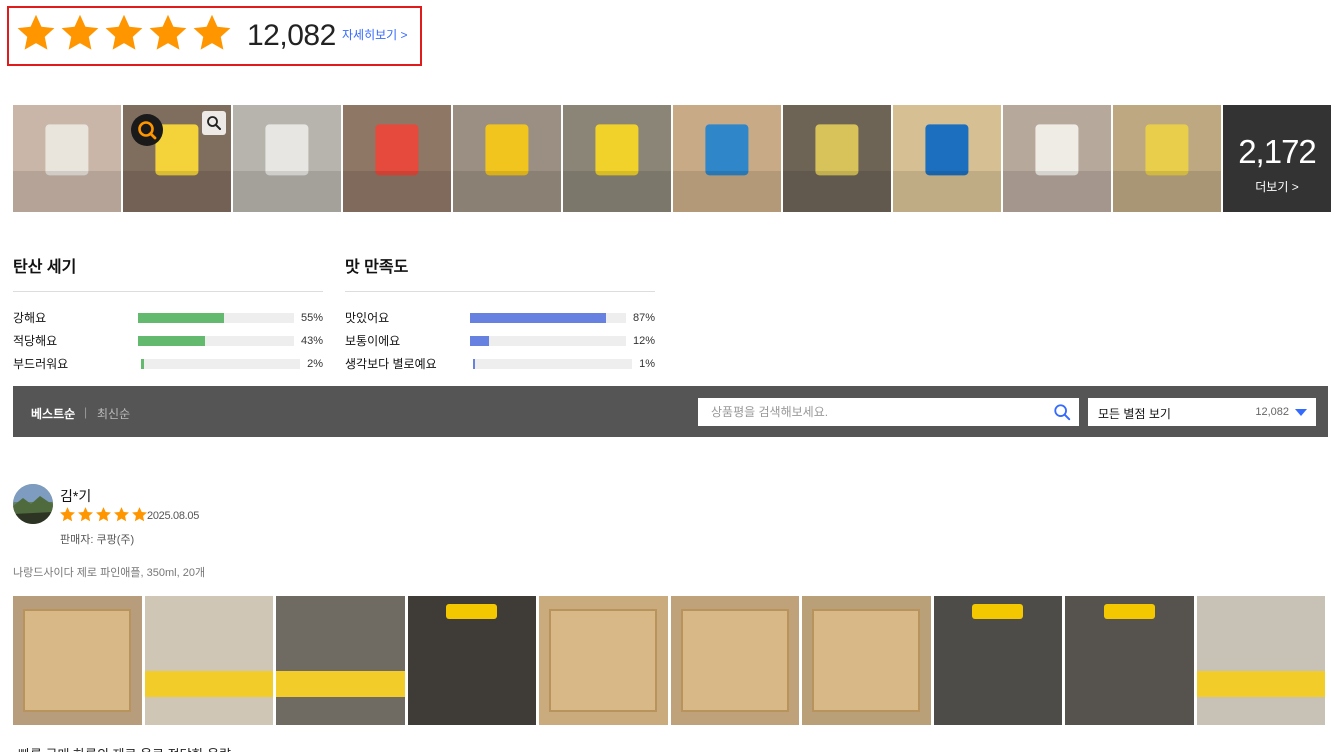 This screenshot has height=752, width=1340. I want to click on review-photo-thumb-three-bottles-blue-caps, so click(727, 158).